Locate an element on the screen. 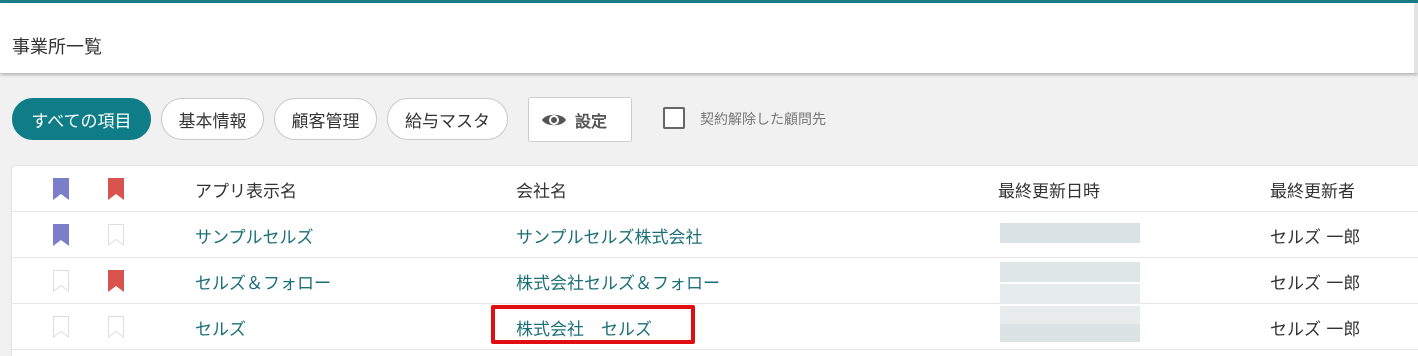 The height and width of the screenshot is (356, 1418). table-row: セルズ＆フォロー 株式会社セルズ＆フォロー セルズ 一郎 is located at coordinates (715, 281).